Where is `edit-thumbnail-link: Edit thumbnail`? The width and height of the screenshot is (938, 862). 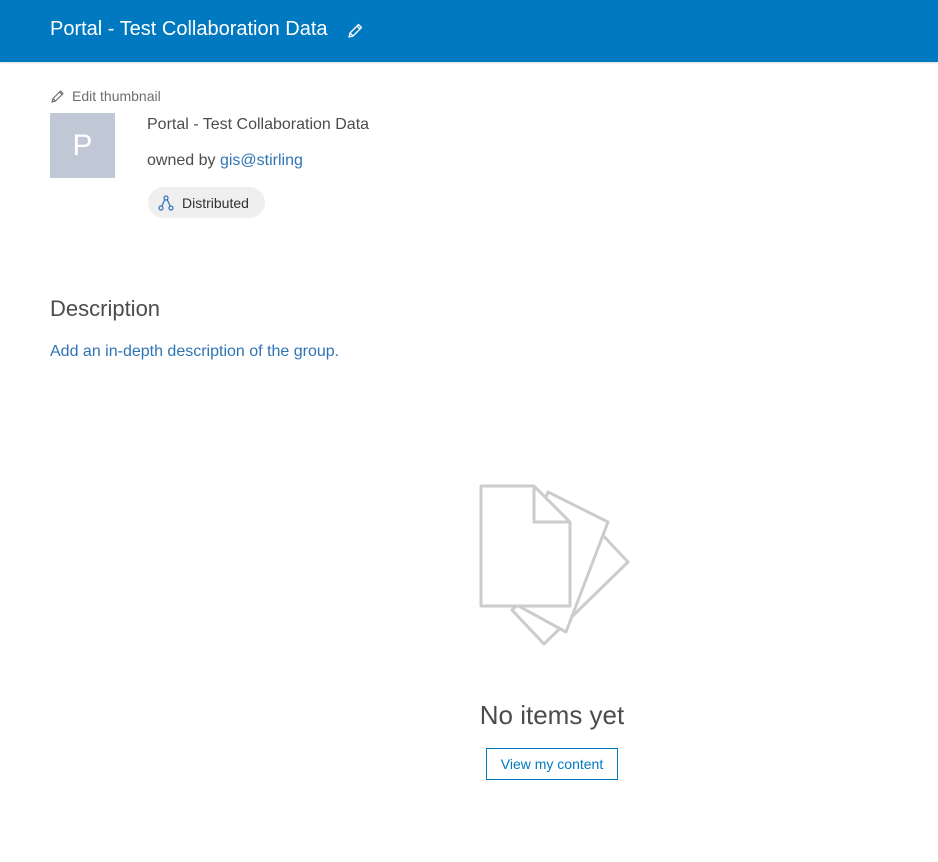 edit-thumbnail-link: Edit thumbnail is located at coordinates (105, 96).